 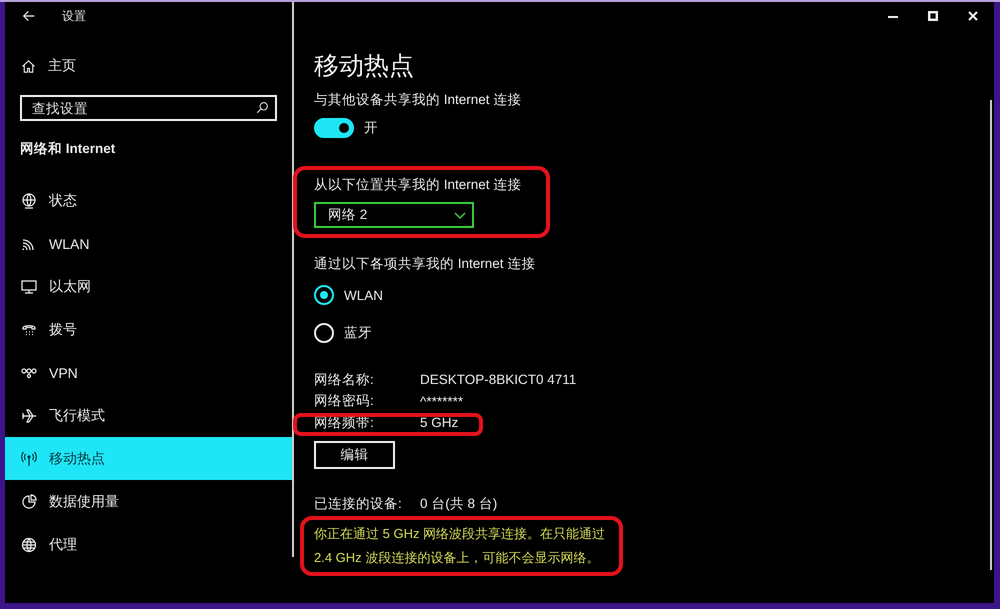 What do you see at coordinates (148, 108) in the screenshot?
I see `search-field: 查找设置` at bounding box center [148, 108].